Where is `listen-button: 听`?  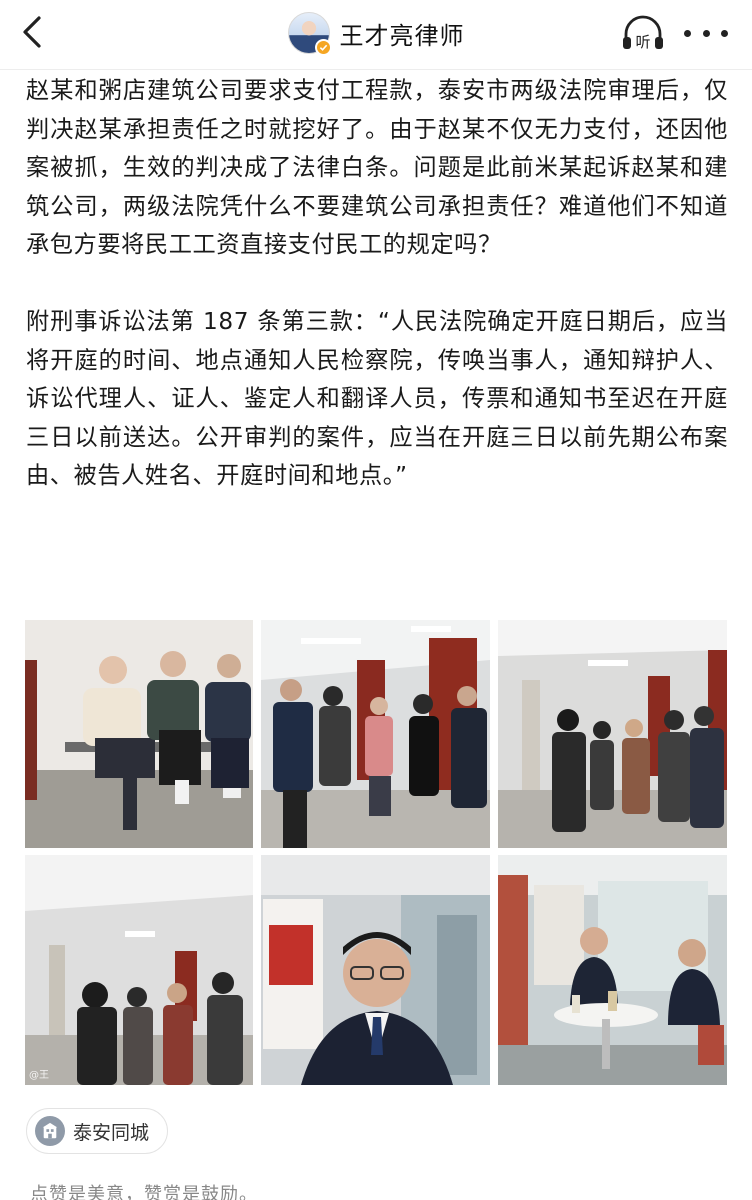 listen-button: 听 is located at coordinates (643, 34).